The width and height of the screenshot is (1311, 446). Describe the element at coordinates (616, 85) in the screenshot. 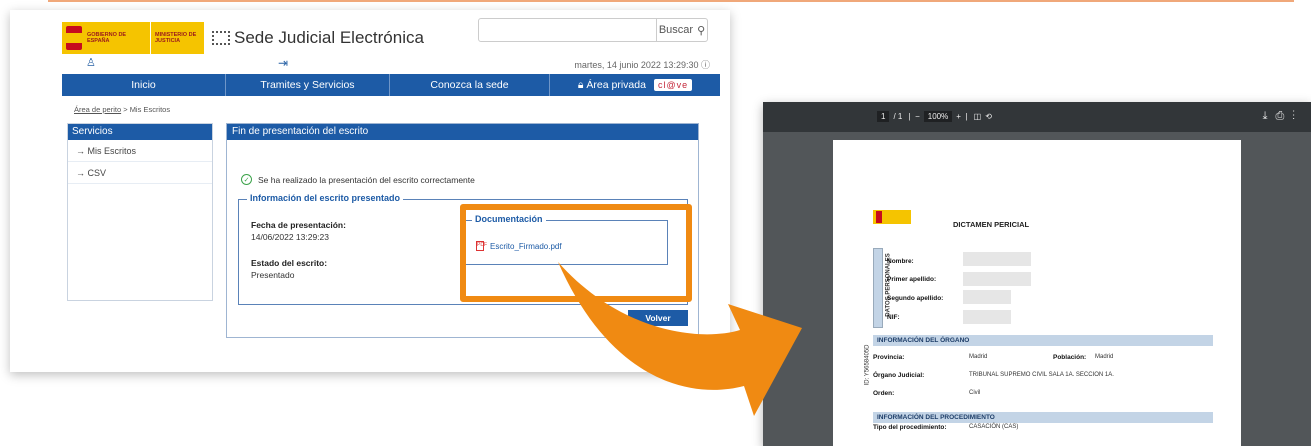

I see `nav-area-privada-label: Área privada` at that location.